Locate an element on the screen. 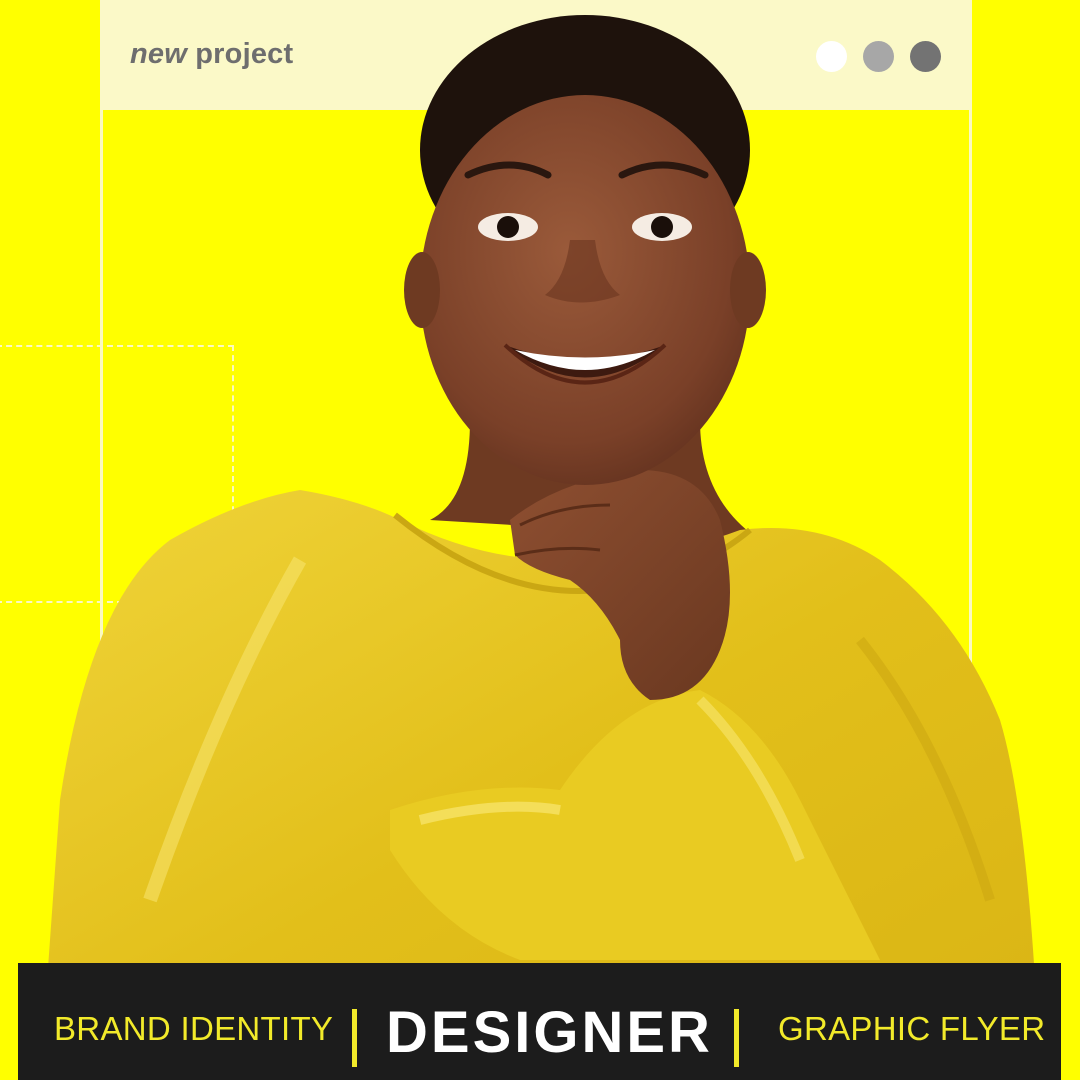  banner-graphic-flyer: GRAPHIC FLYER is located at coordinates (912, 1028).